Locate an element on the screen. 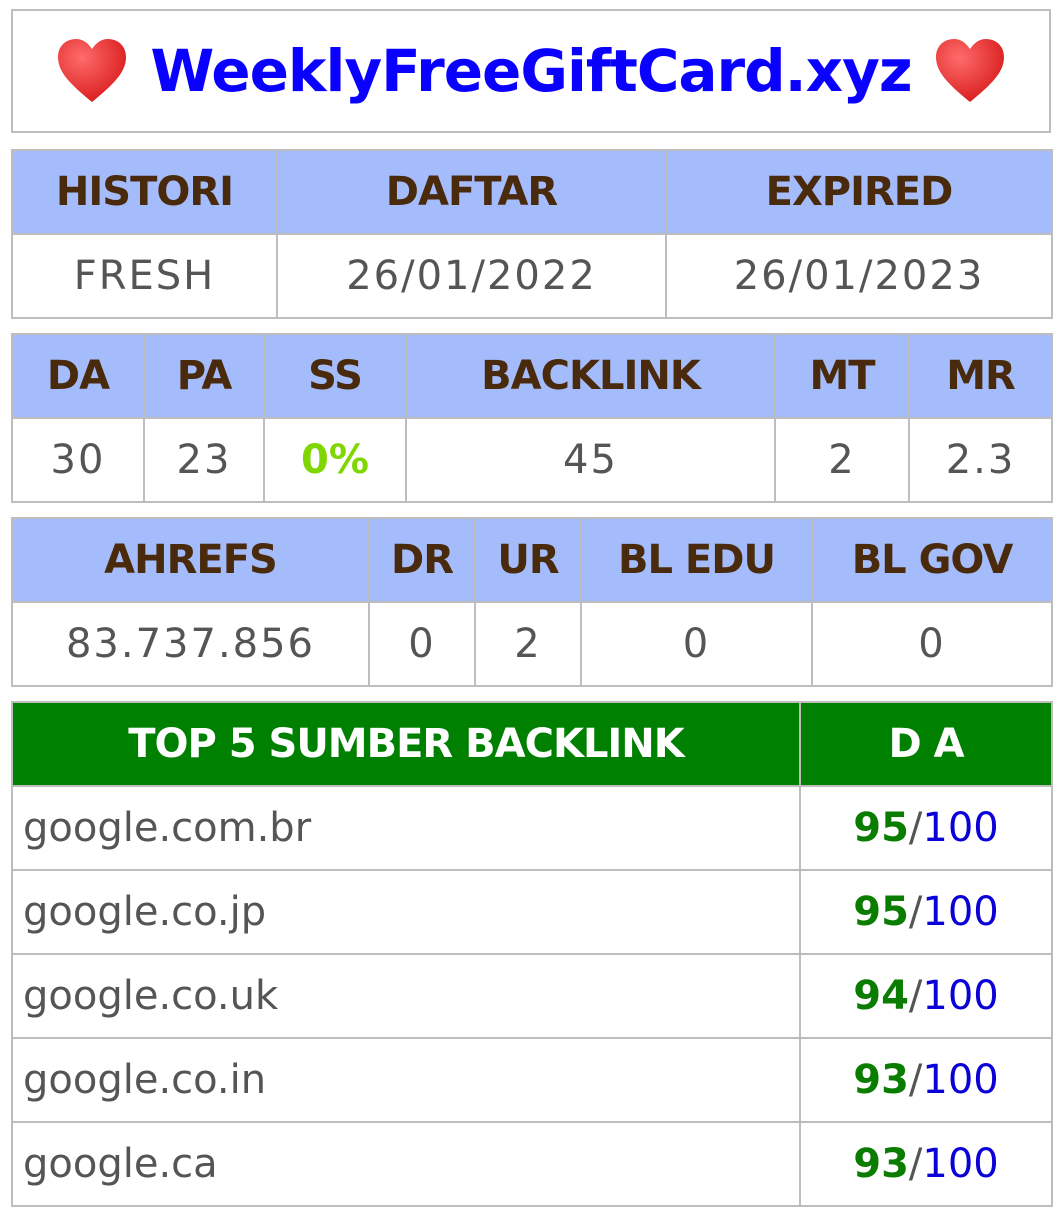 Image resolution: width=1062 pixels, height=1223 pixels. table-row: google.co.in 93/100 is located at coordinates (532, 1080).